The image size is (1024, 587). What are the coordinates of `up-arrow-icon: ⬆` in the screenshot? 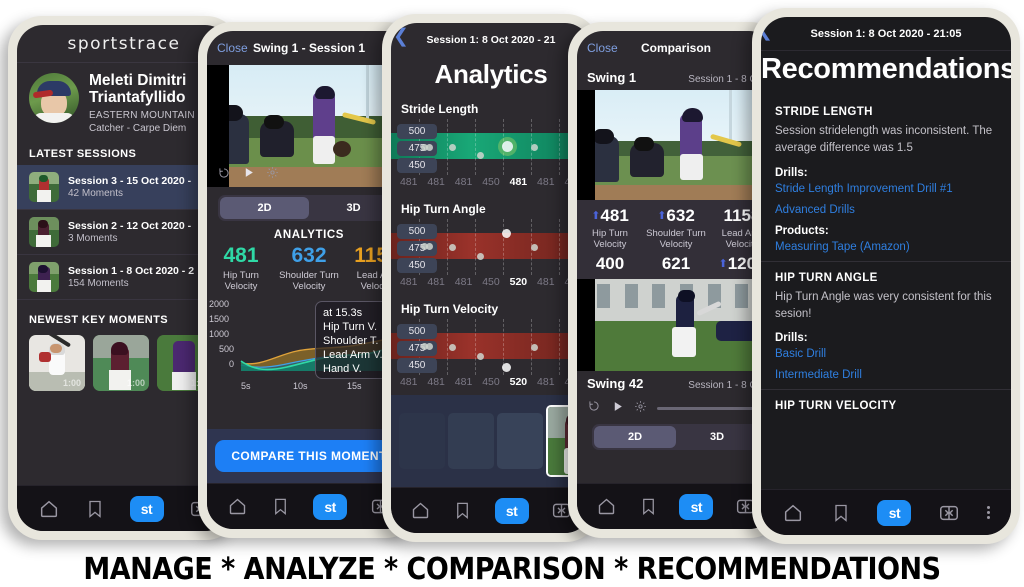 It's located at (723, 263).